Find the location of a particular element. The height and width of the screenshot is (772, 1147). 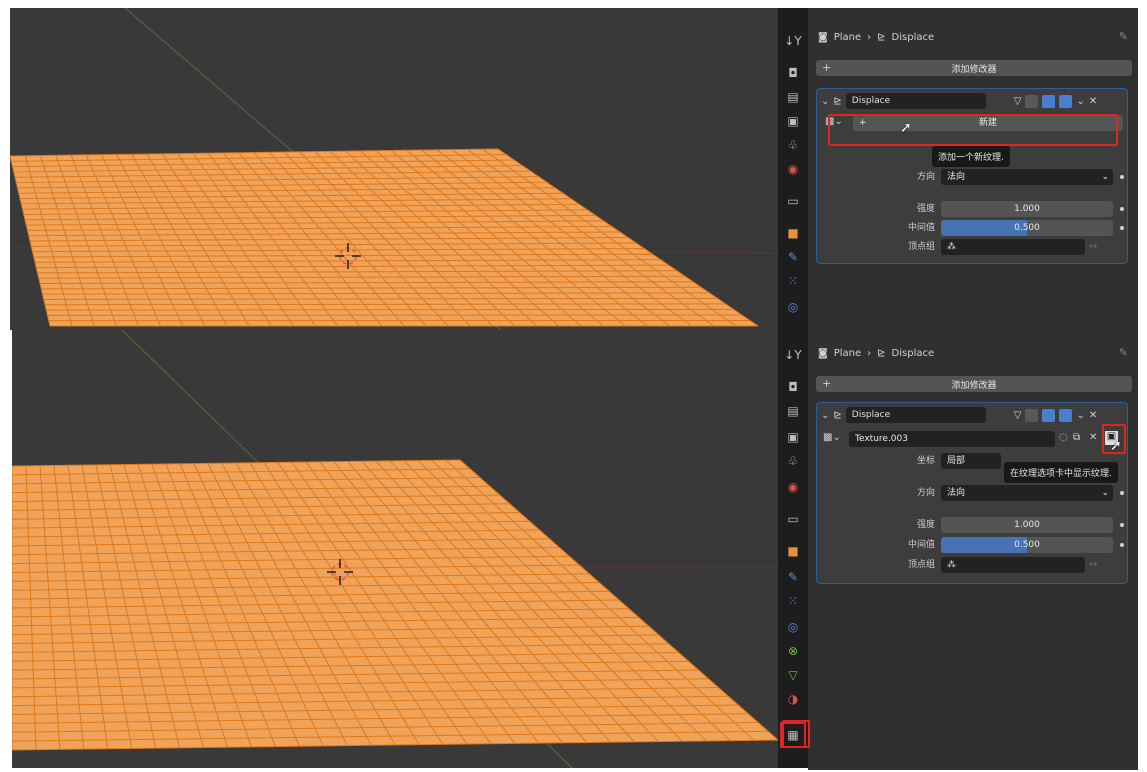

modifier-header: ⌄ ⊵ Displace ▽ ⌄ ✕ is located at coordinates (972, 101).